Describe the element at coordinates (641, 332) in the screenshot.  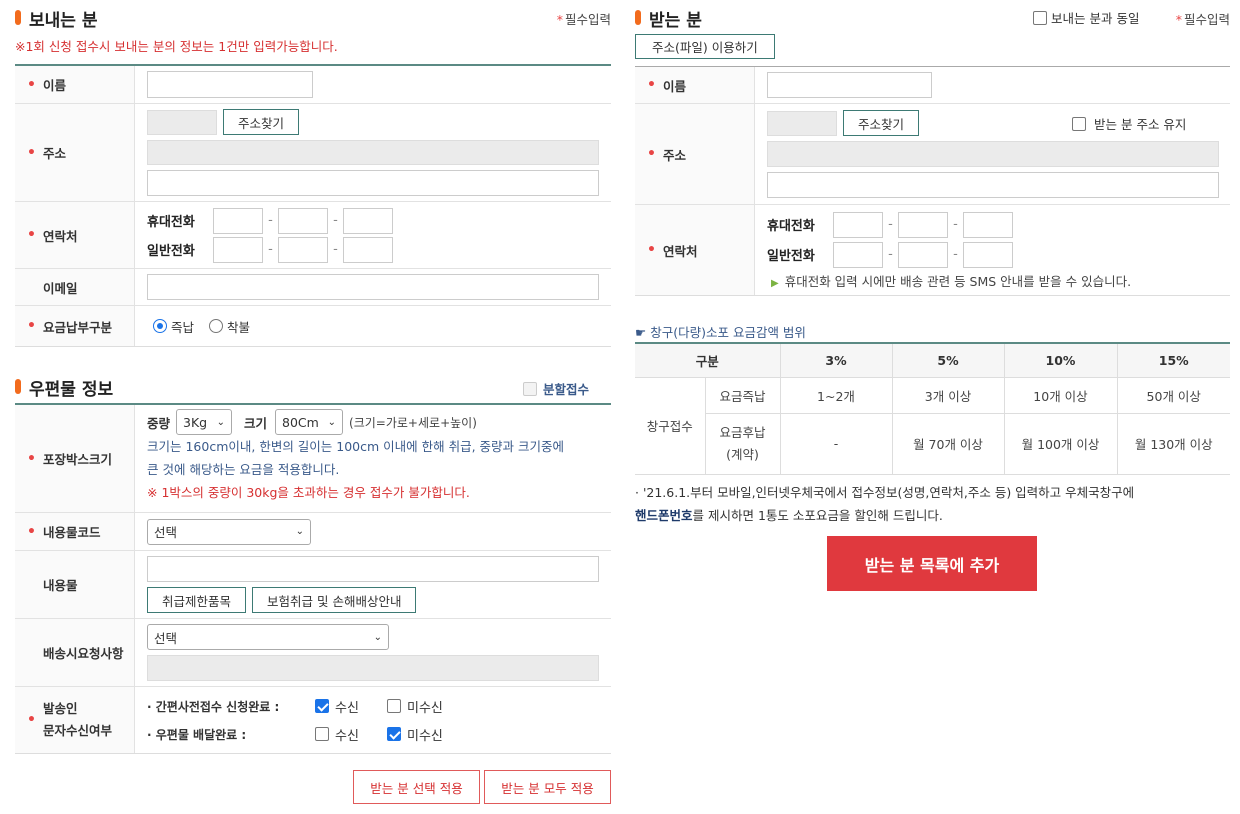
I see `hand-pointer-icon: ☛` at that location.